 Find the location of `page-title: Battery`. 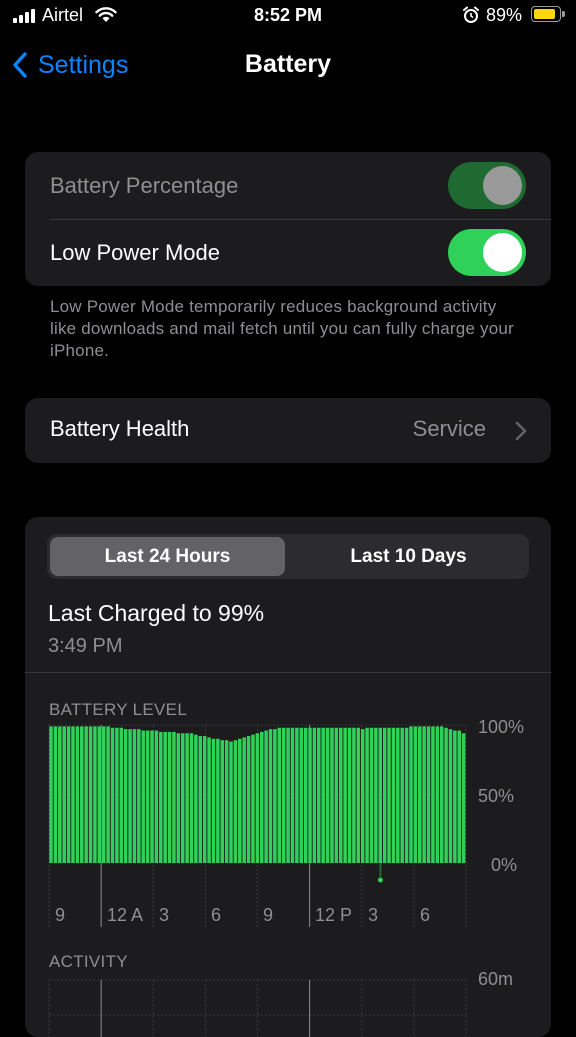

page-title: Battery is located at coordinates (288, 64).